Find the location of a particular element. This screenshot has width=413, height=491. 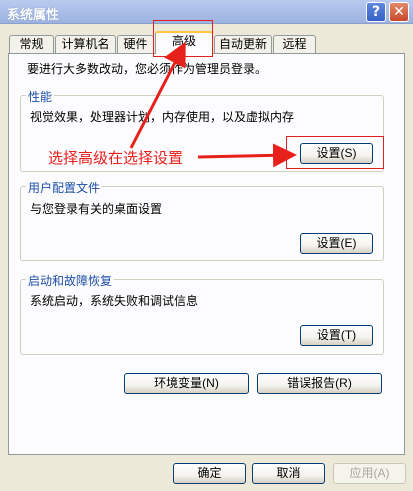

tab-remote: 远程 is located at coordinates (294, 44).